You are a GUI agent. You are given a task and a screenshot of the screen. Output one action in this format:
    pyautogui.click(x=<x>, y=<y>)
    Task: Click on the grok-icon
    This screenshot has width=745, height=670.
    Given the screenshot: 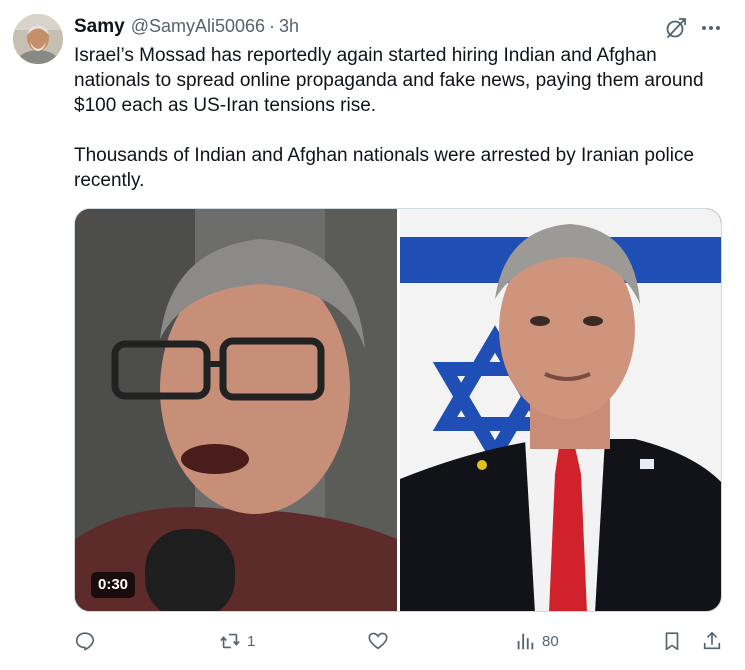 What is the action you would take?
    pyautogui.click(x=676, y=28)
    